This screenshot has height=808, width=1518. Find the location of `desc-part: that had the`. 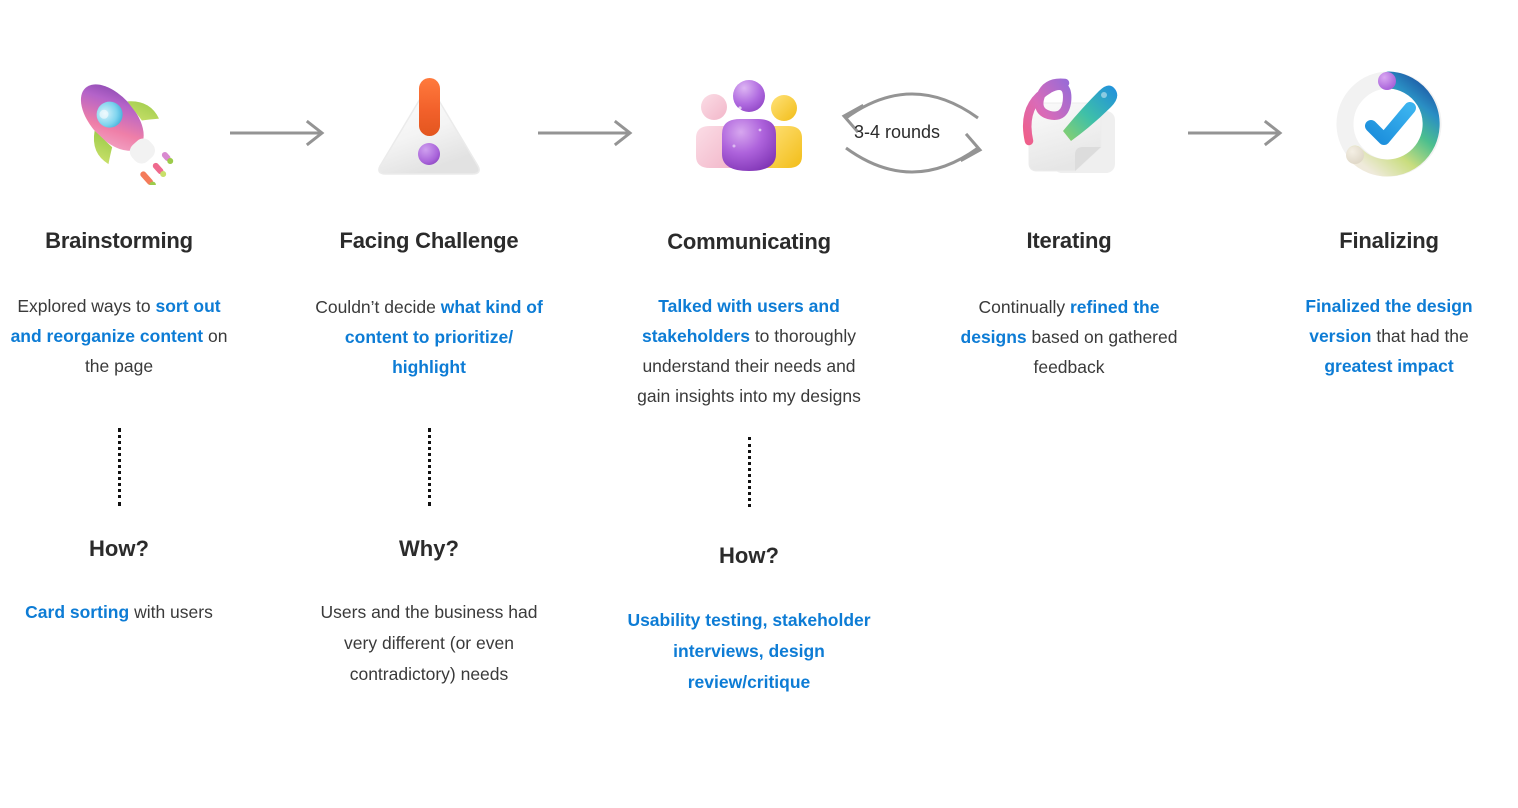

desc-part: that had the is located at coordinates (1420, 336).